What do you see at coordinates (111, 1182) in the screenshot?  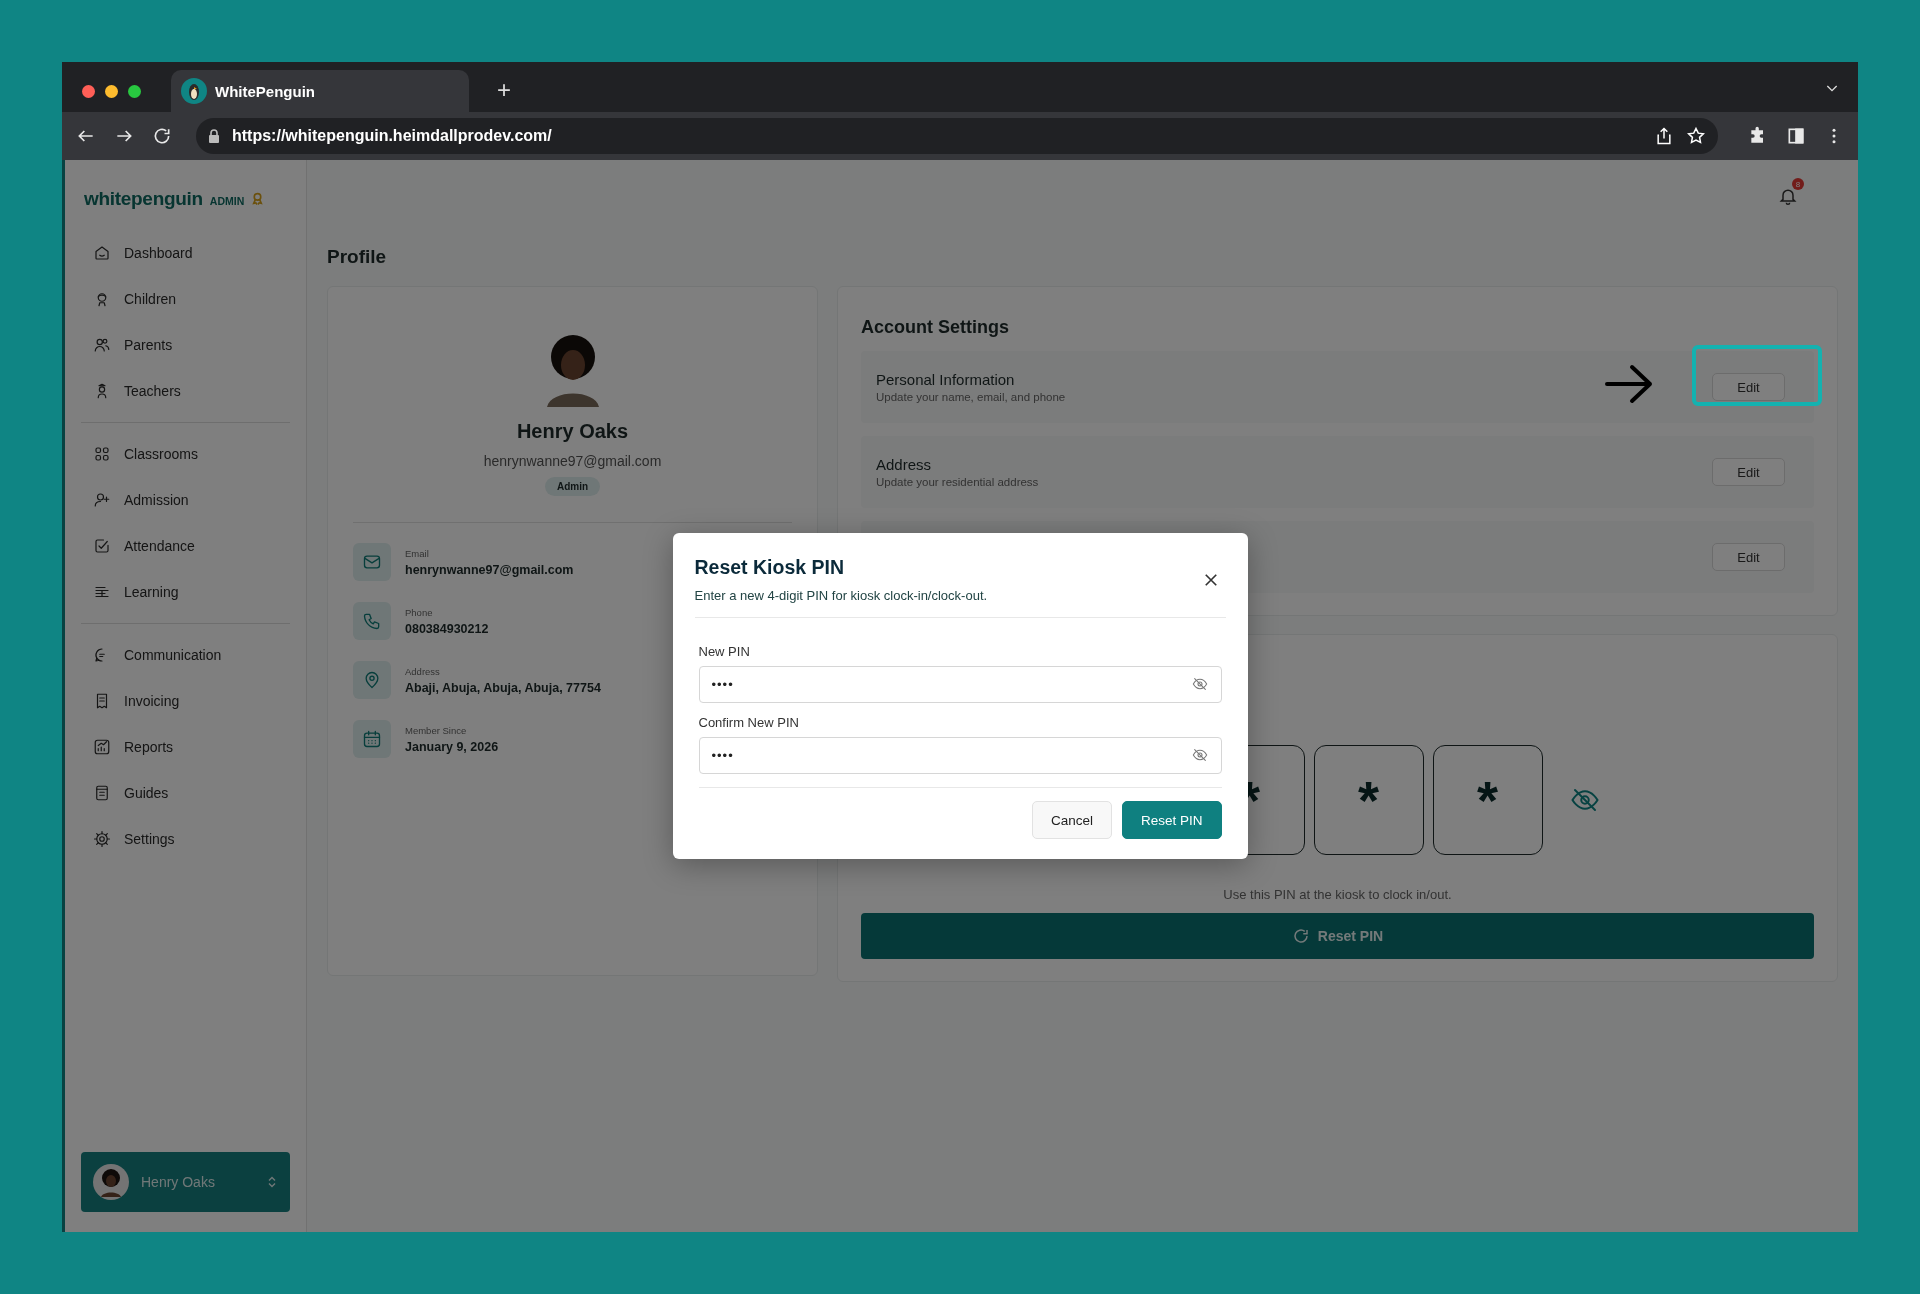 I see `avatar` at bounding box center [111, 1182].